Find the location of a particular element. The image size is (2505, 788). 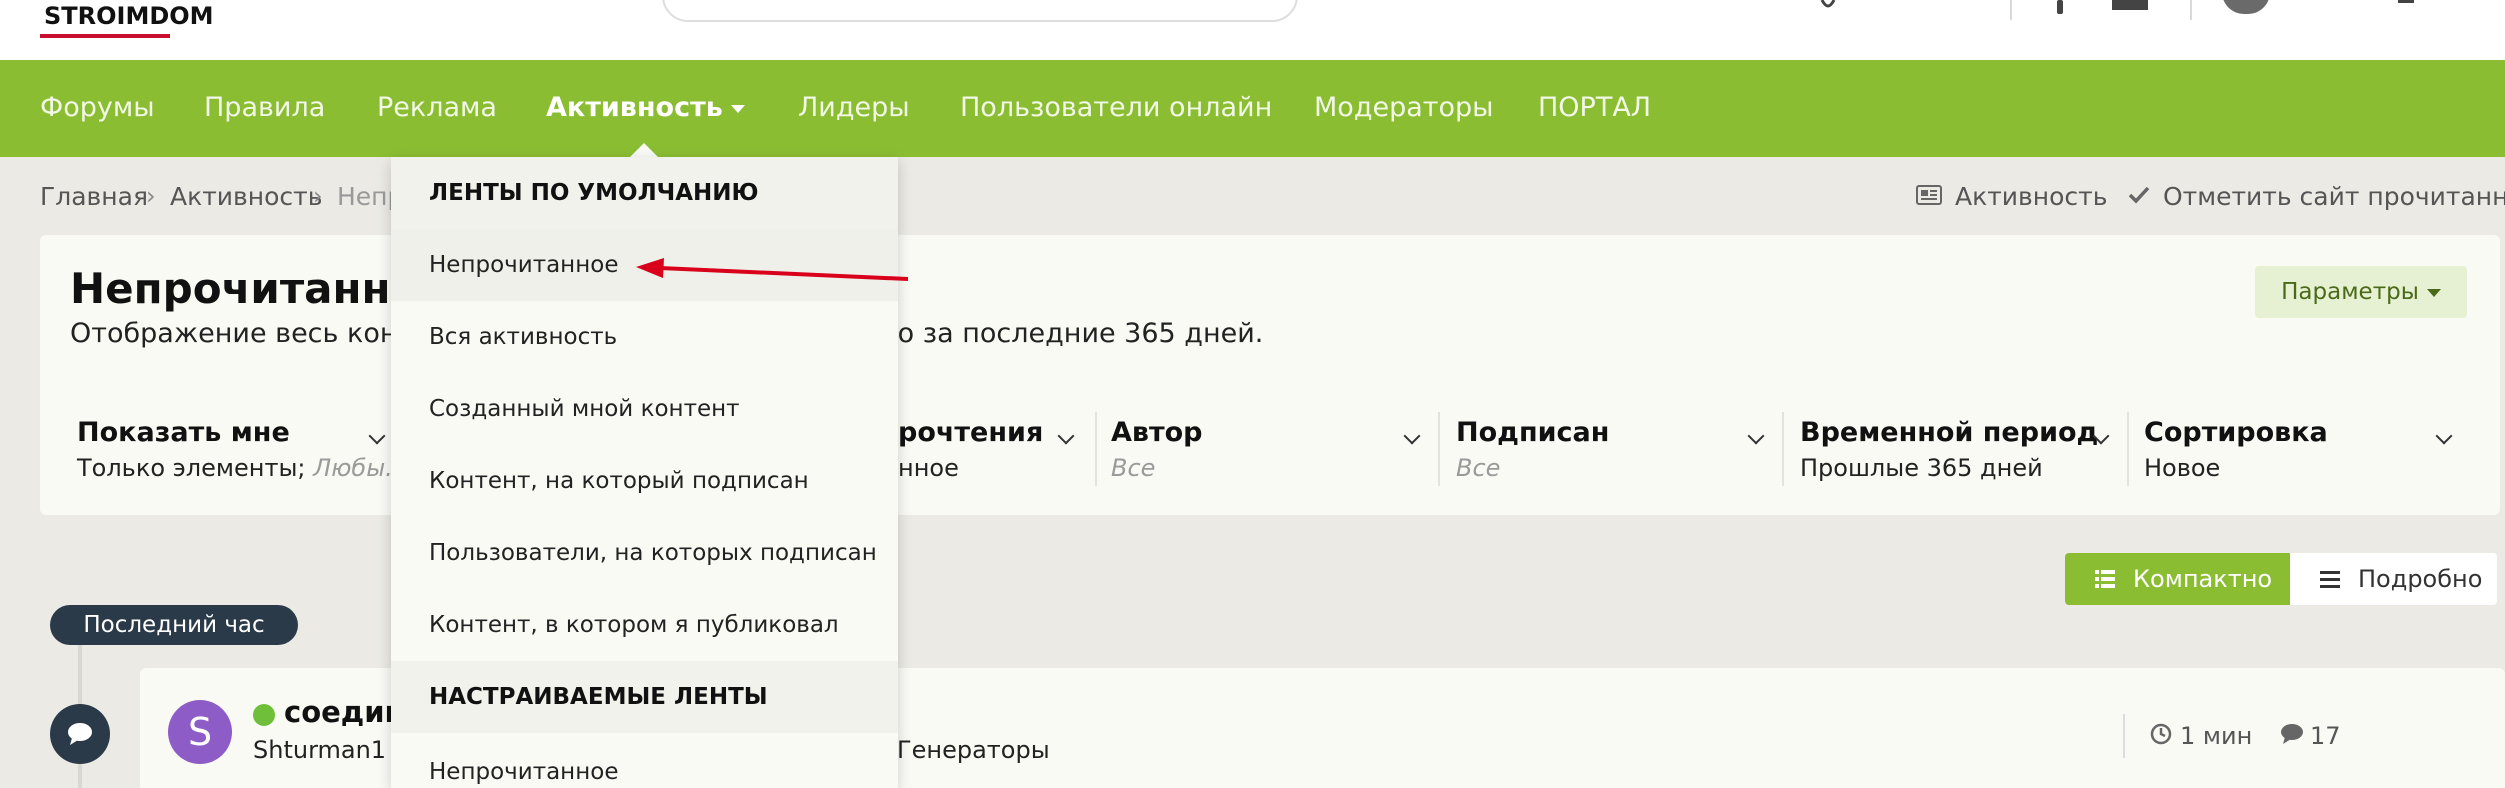

parameters-button-label: Параметры is located at coordinates (2350, 292).